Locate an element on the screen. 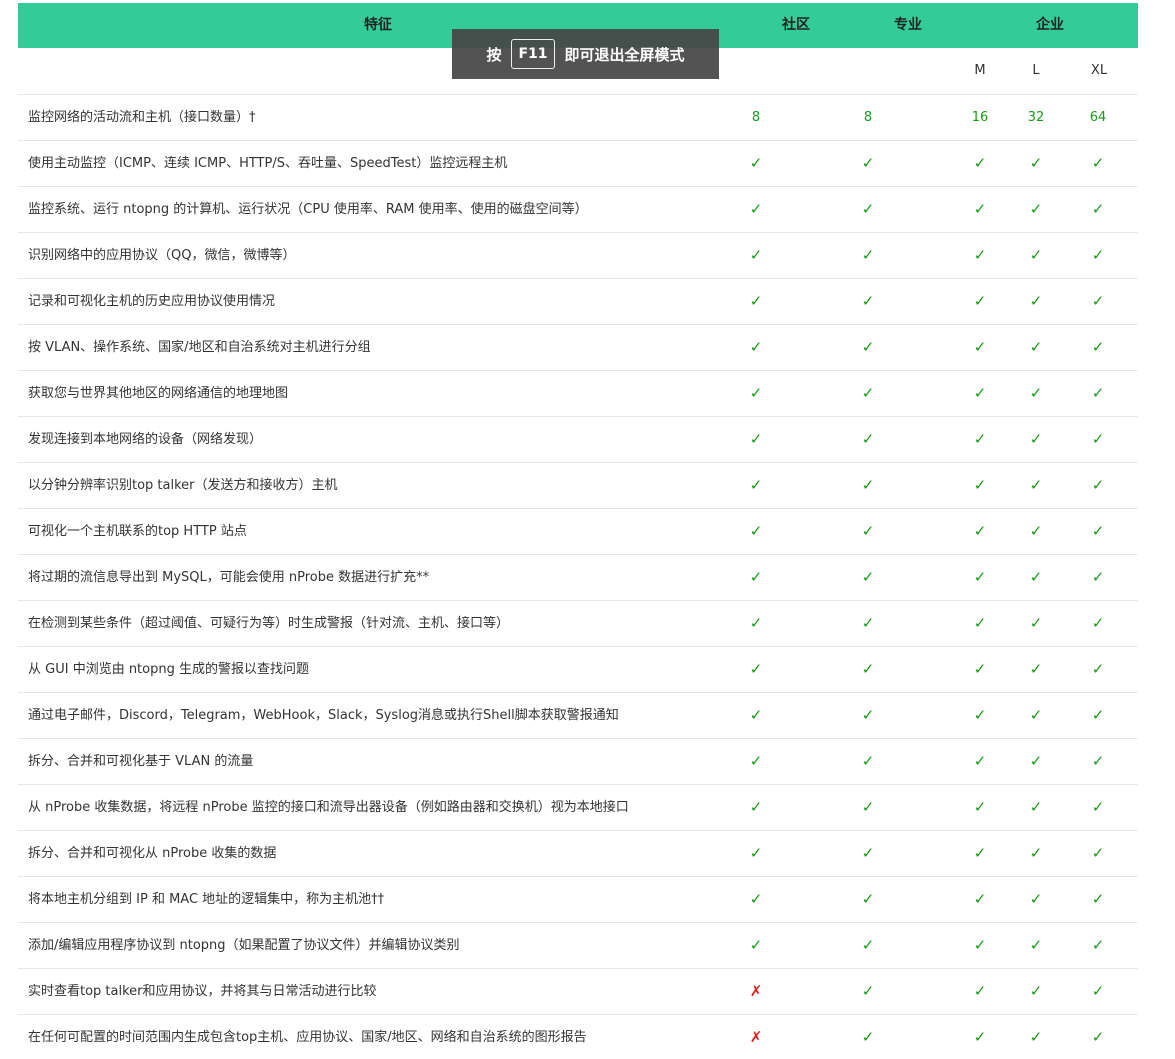 The image size is (1175, 1059). subheader-xl: XL is located at coordinates (1099, 70).